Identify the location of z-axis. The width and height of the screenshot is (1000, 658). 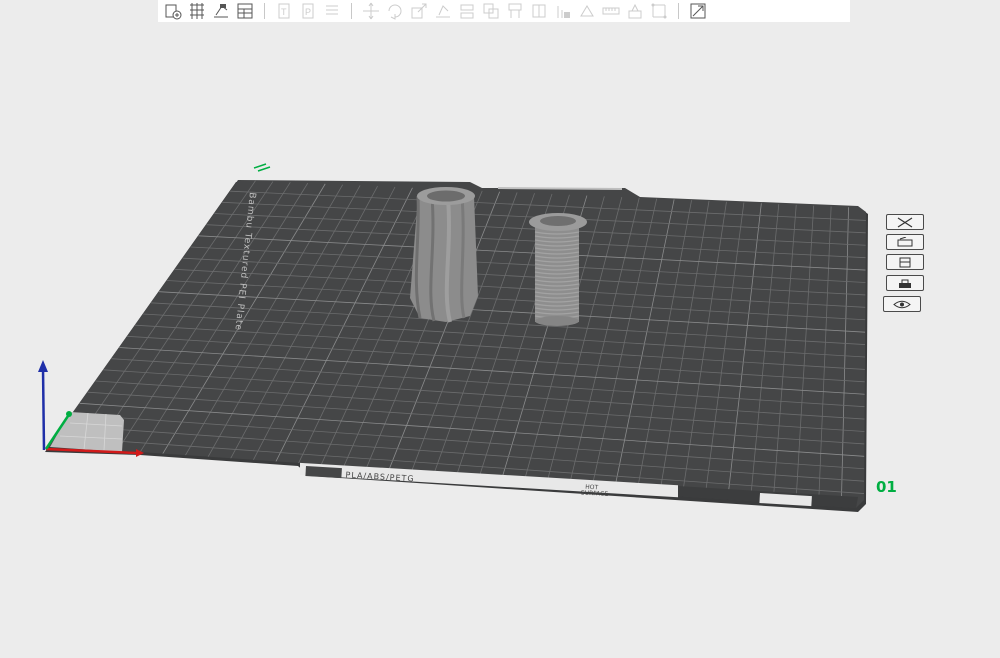
(43, 409).